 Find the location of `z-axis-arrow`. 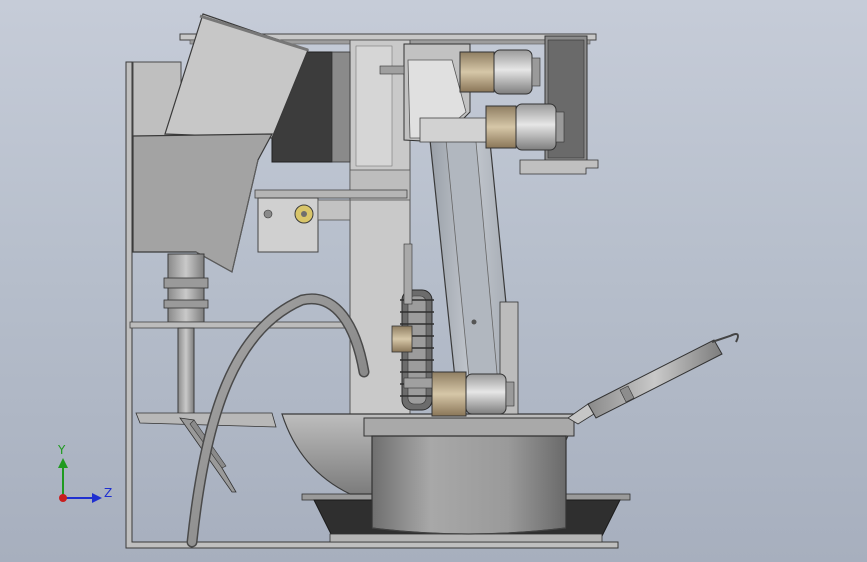

z-axis-arrow is located at coordinates (97, 498).